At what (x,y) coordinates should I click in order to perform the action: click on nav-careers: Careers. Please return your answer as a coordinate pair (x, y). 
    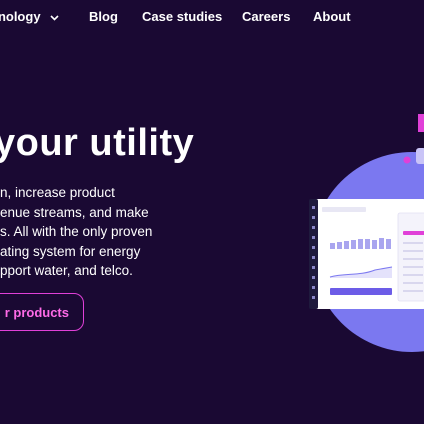
    Looking at the image, I should click on (266, 16).